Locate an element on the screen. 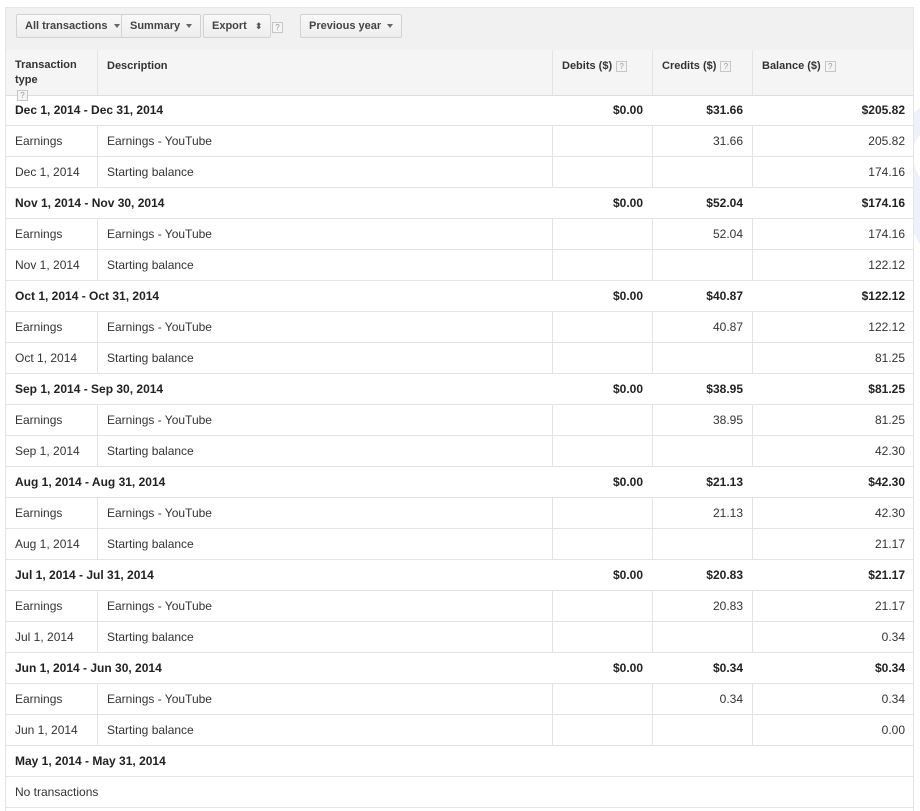 The image size is (920, 811). period-label: Jul 1, 2014 - Jul 31, 2014 is located at coordinates (84, 575).